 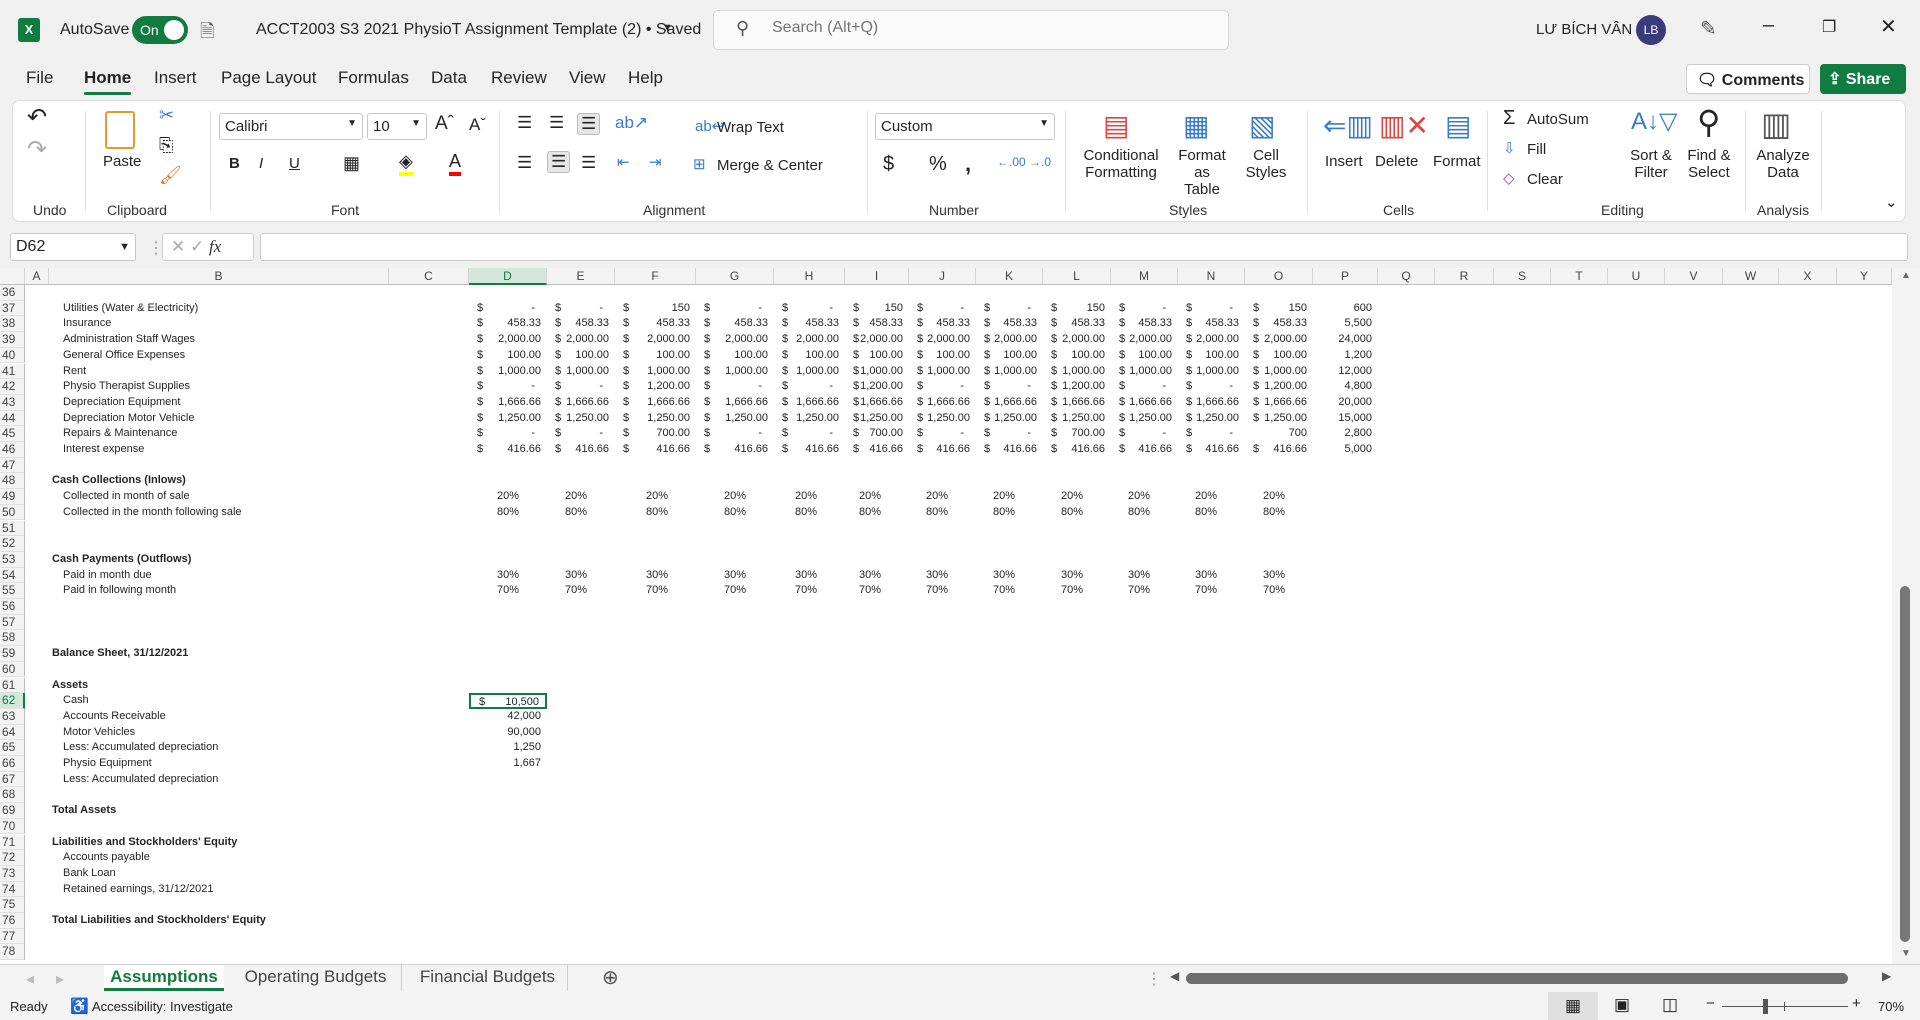 I want to click on function-icon: fx, so click(x=215, y=246).